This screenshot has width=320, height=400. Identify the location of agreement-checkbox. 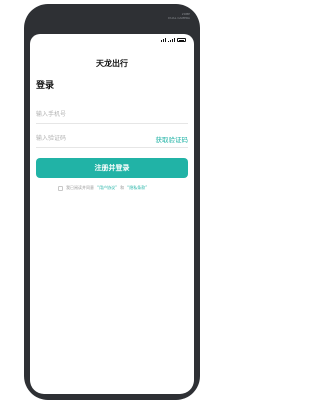
(60, 188).